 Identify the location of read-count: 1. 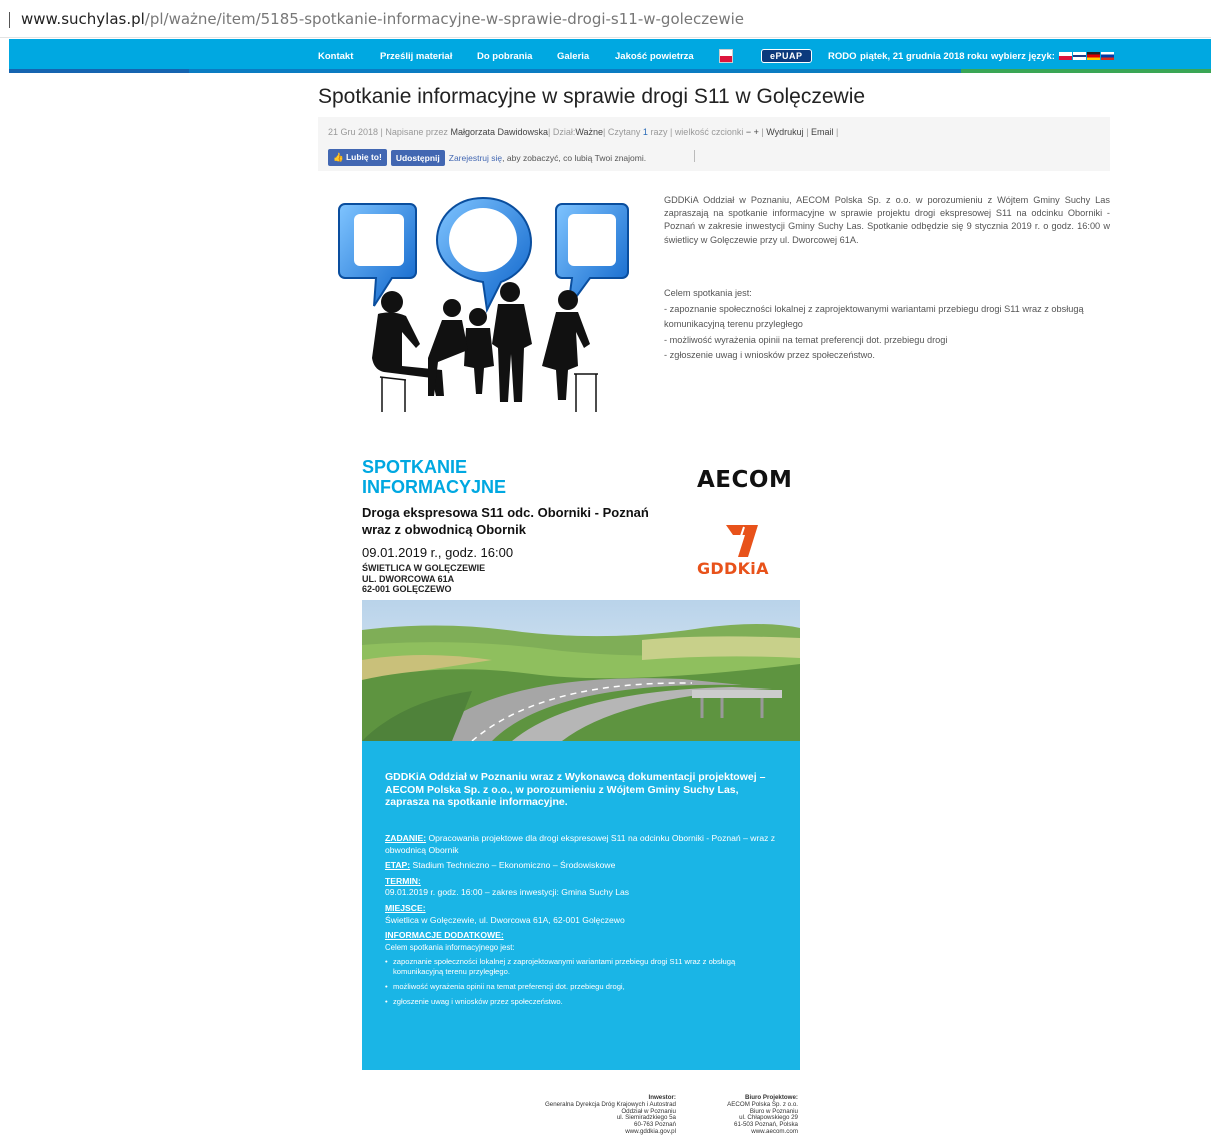
(645, 132).